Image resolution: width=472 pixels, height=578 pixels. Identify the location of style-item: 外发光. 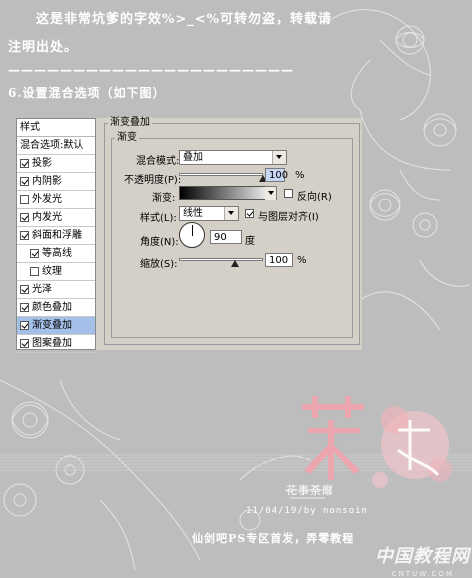
(56, 200).